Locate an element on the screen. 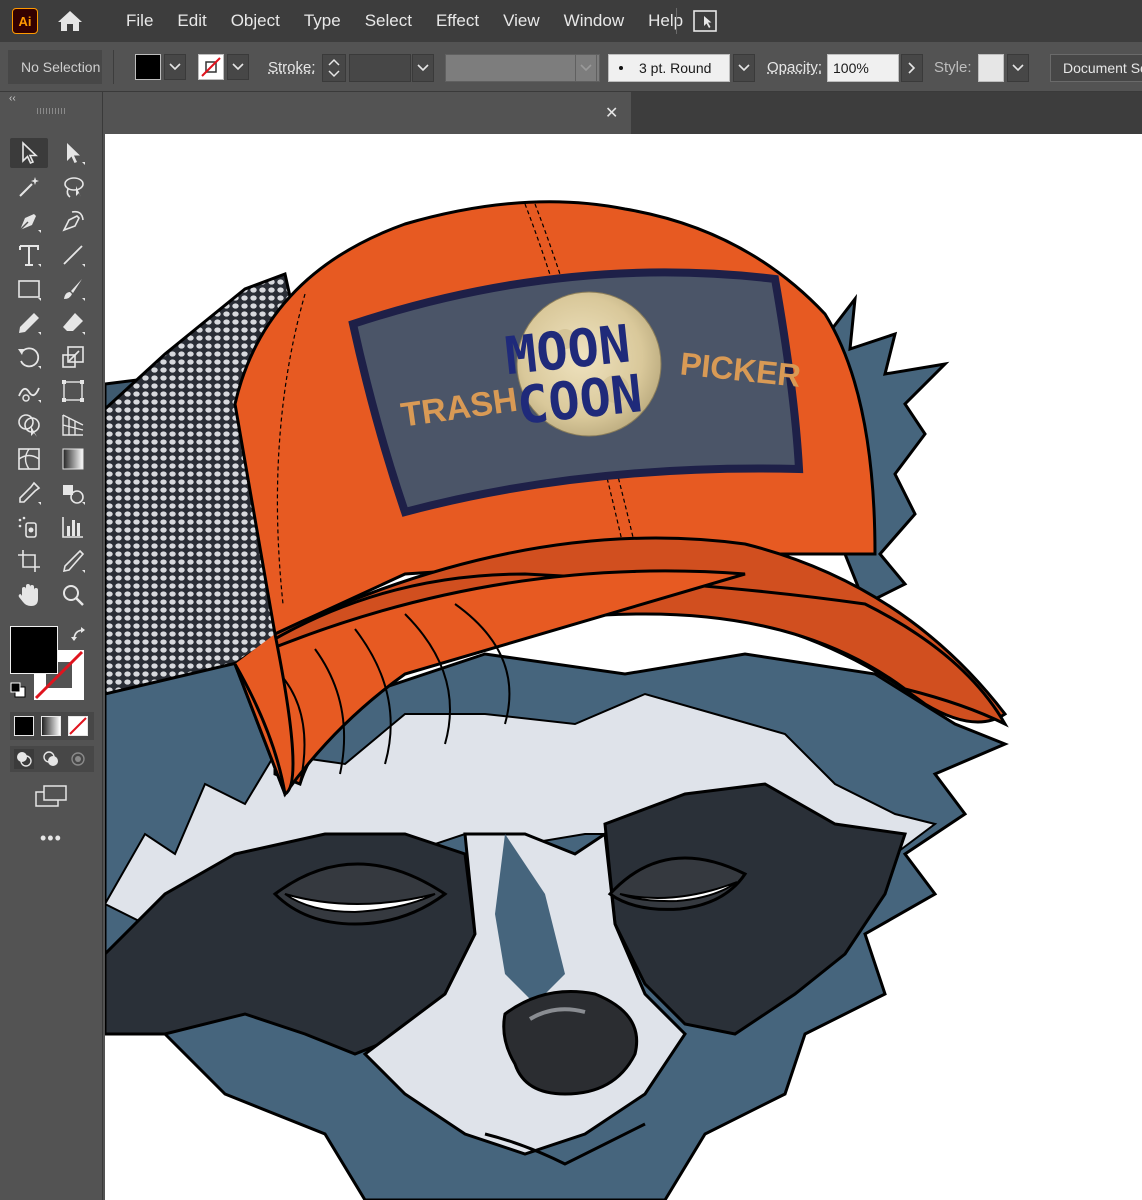 The width and height of the screenshot is (1142, 1200). stroke-dropdown-button is located at coordinates (238, 67).